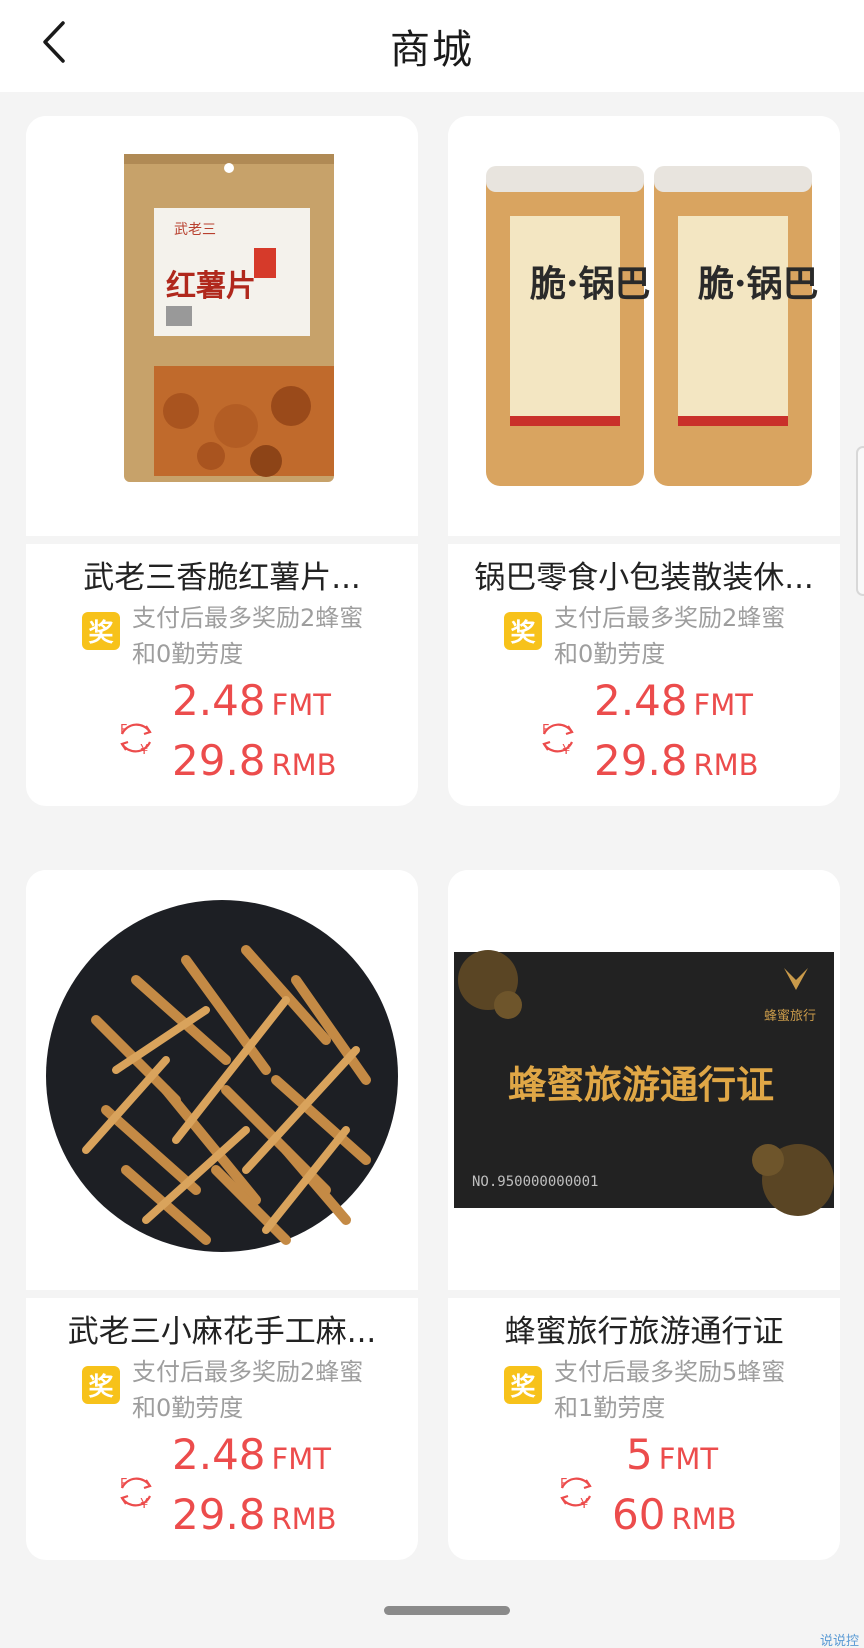  I want to click on fmt-price: 5 FMT, so click(672, 1454).